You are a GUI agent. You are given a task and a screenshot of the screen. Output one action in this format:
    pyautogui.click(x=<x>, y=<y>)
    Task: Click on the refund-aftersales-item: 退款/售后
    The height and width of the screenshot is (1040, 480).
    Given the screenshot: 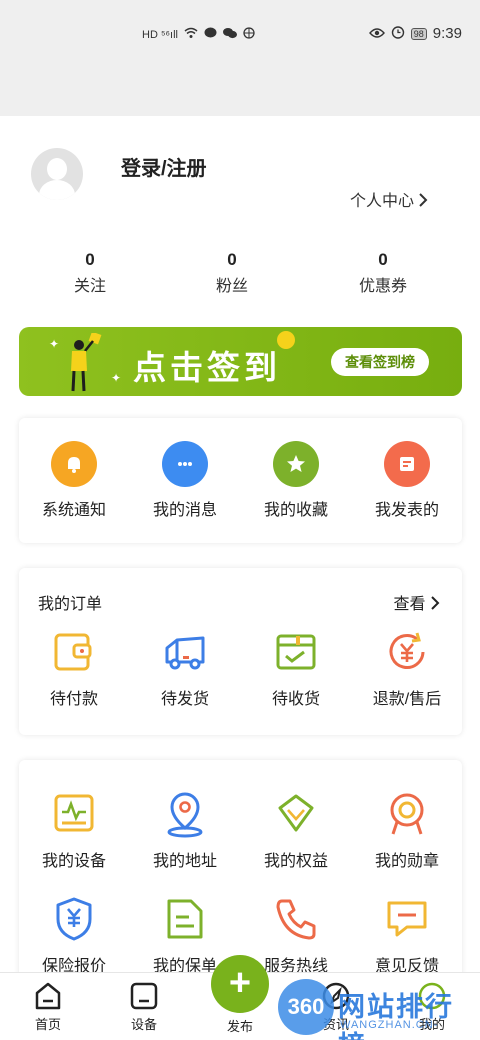 What is the action you would take?
    pyautogui.click(x=407, y=668)
    